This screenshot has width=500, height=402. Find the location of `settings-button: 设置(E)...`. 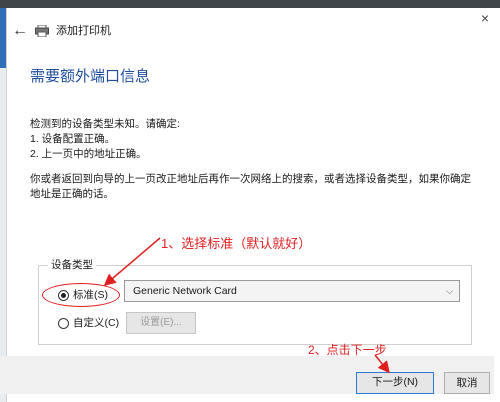

settings-button: 设置(E)... is located at coordinates (161, 323).